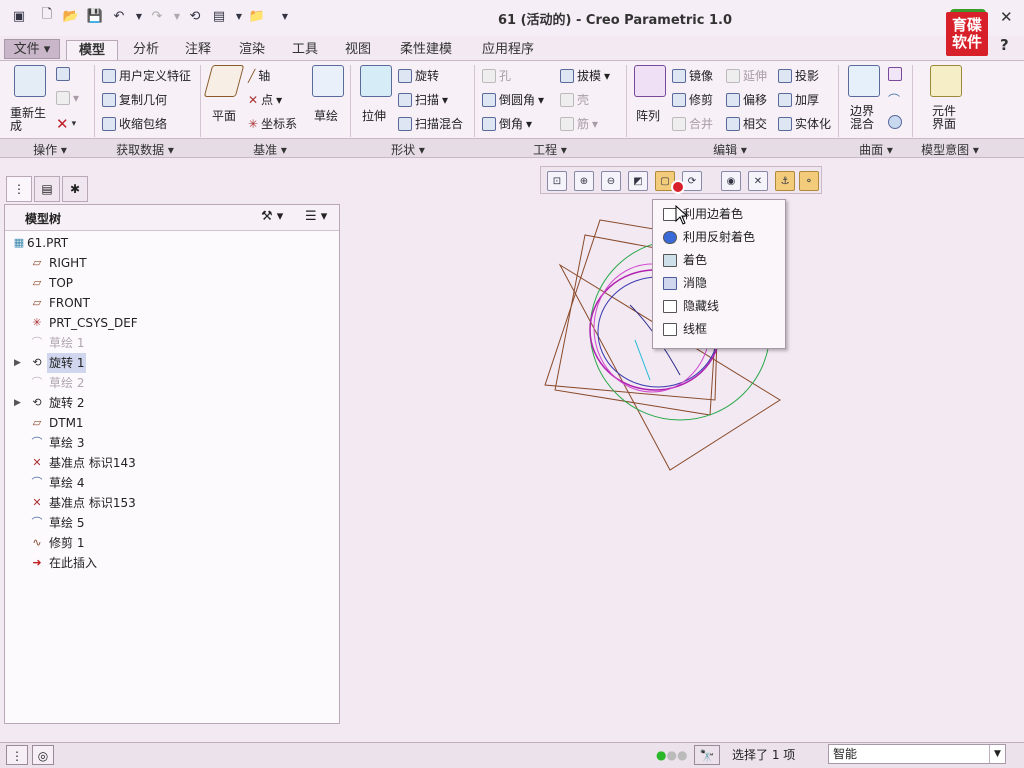  I want to click on selection-filter: 智能 ▼, so click(917, 754).